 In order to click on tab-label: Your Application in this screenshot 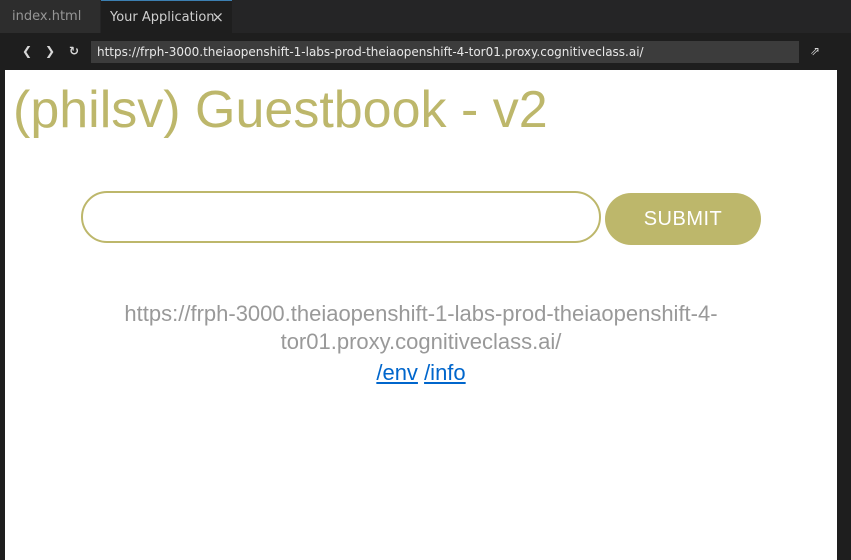, I will do `click(162, 17)`.